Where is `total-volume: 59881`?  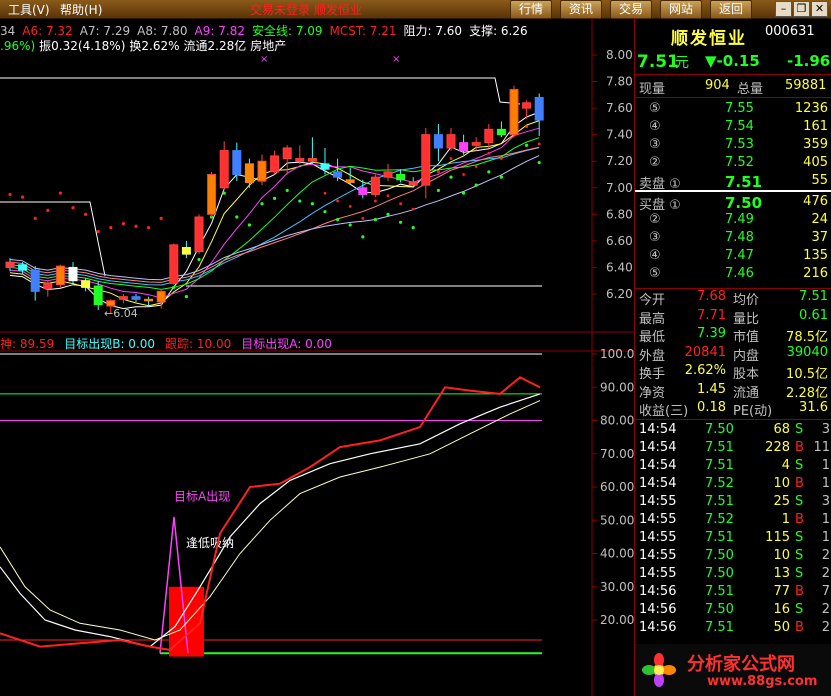
total-volume: 59881 is located at coordinates (806, 85).